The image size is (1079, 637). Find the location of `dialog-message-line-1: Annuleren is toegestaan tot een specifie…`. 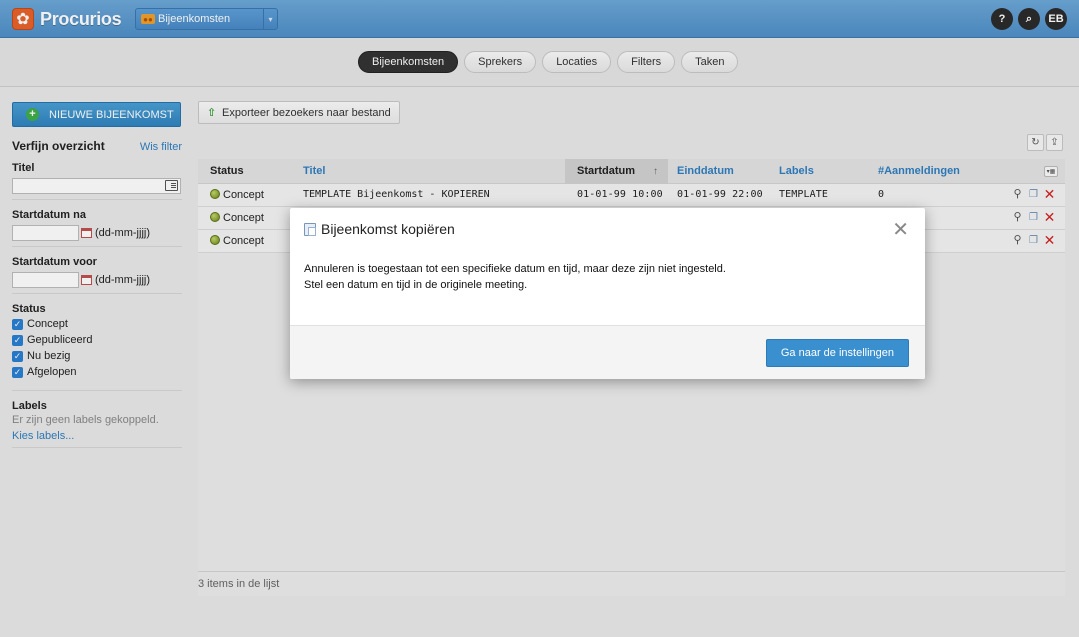

dialog-message-line-1: Annuleren is toegestaan tot een specifie… is located at coordinates (515, 269).